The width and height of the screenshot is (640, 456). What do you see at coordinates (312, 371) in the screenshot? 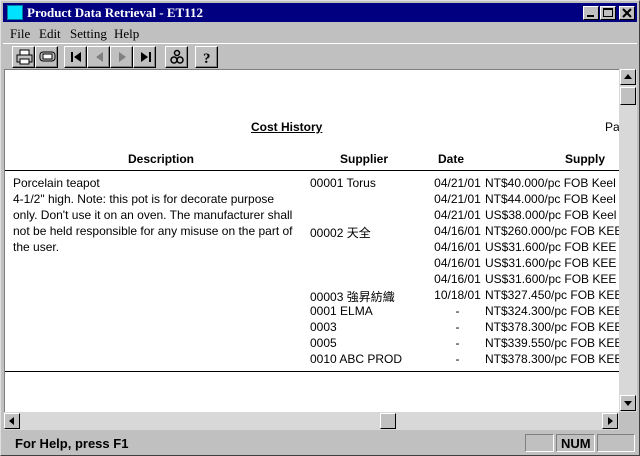
I see `footer-rule` at bounding box center [312, 371].